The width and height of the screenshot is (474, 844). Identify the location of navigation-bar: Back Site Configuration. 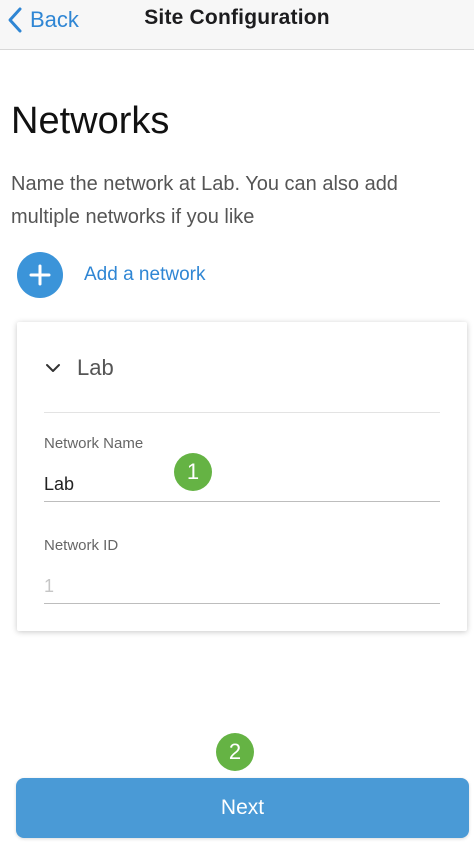
(237, 25).